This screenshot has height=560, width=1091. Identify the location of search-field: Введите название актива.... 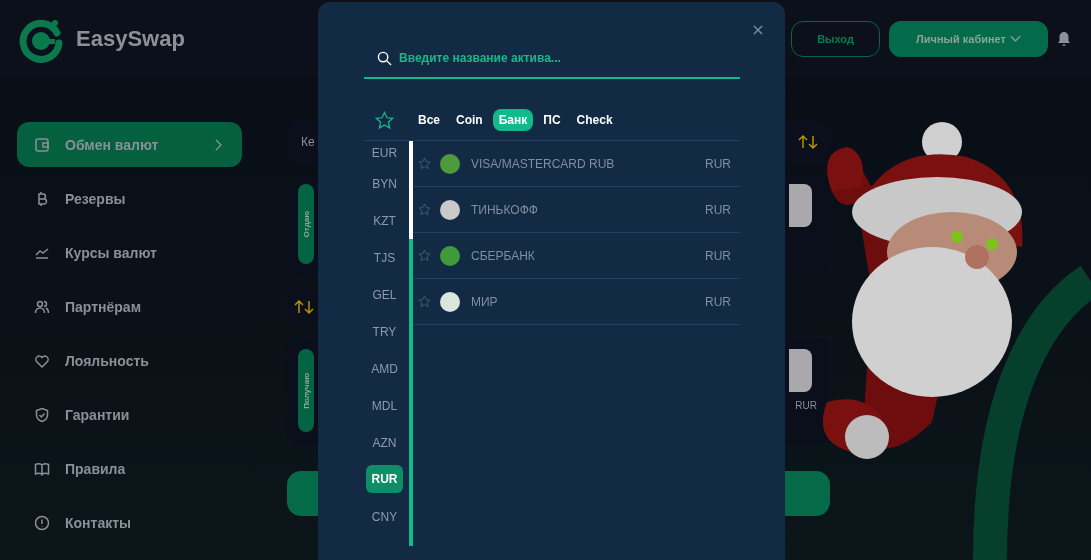
(552, 59).